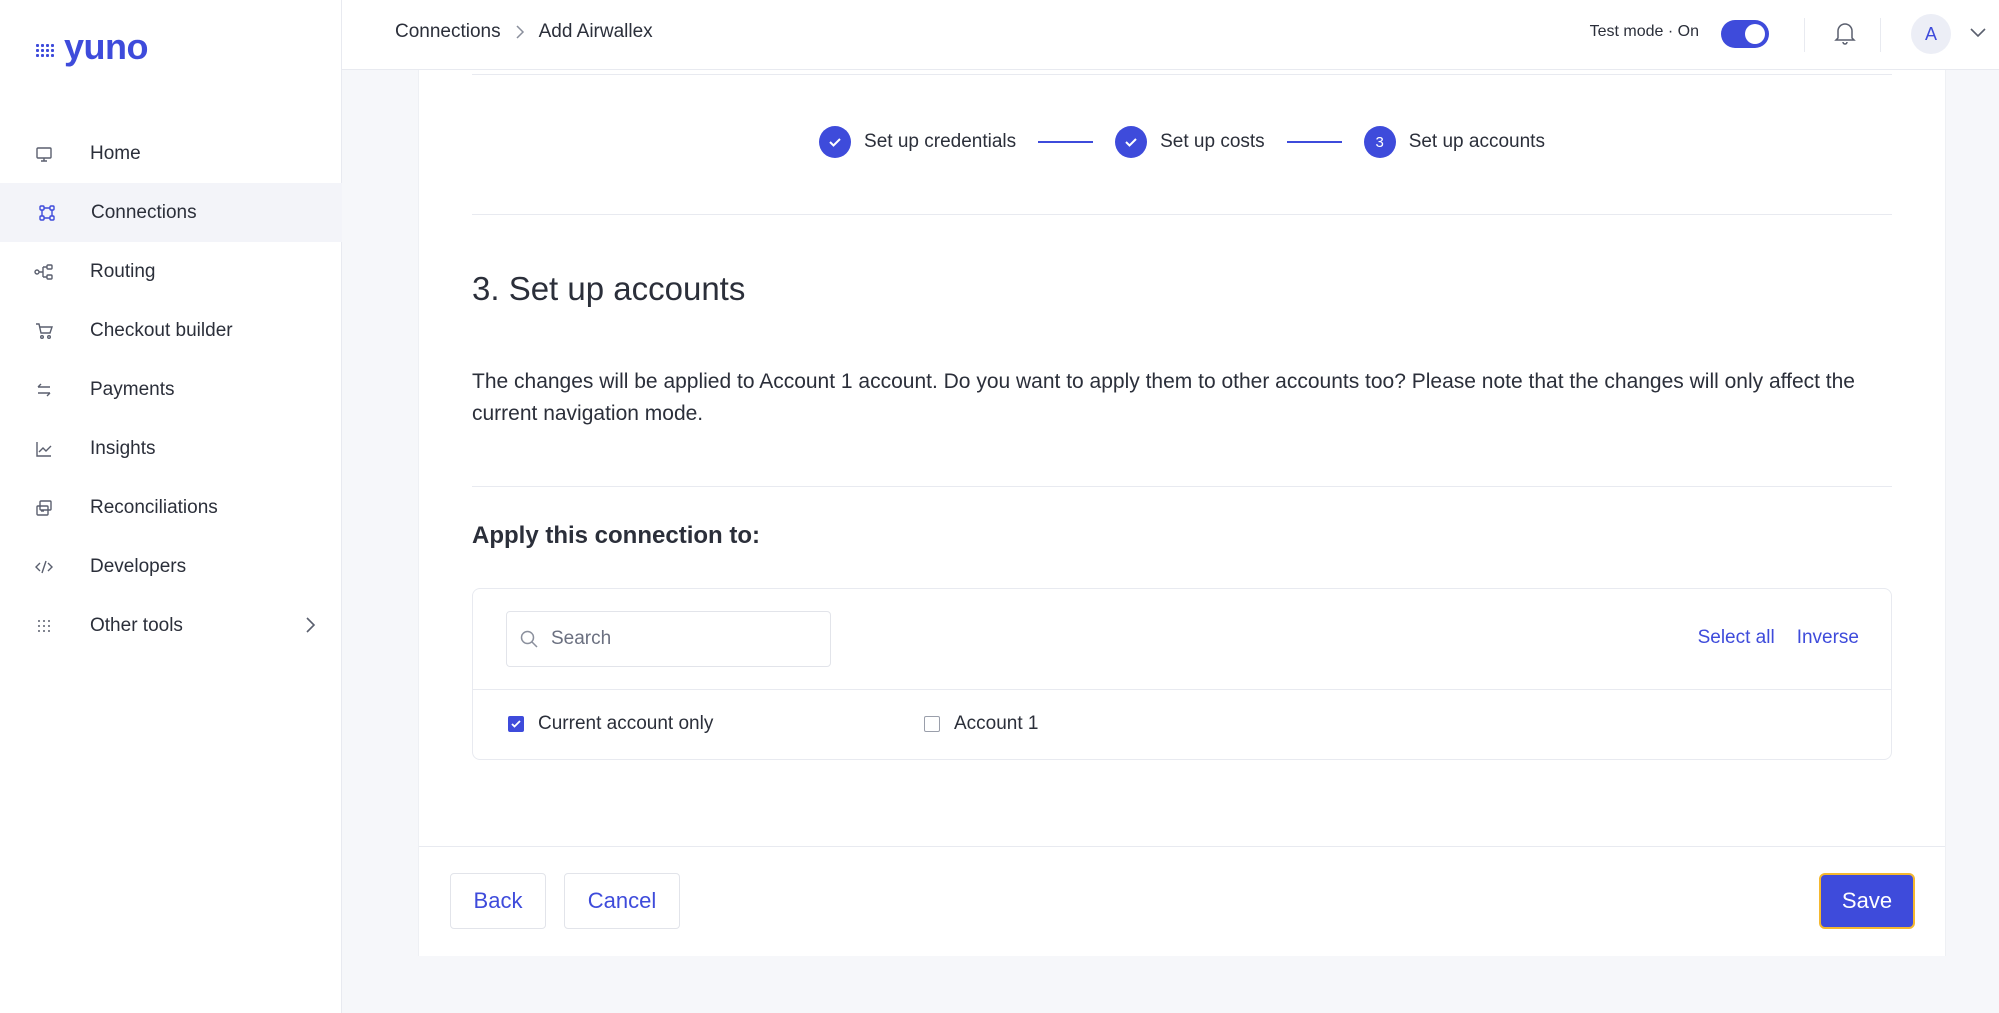 Image resolution: width=1999 pixels, height=1013 pixels. What do you see at coordinates (529, 639) in the screenshot?
I see `search-icon` at bounding box center [529, 639].